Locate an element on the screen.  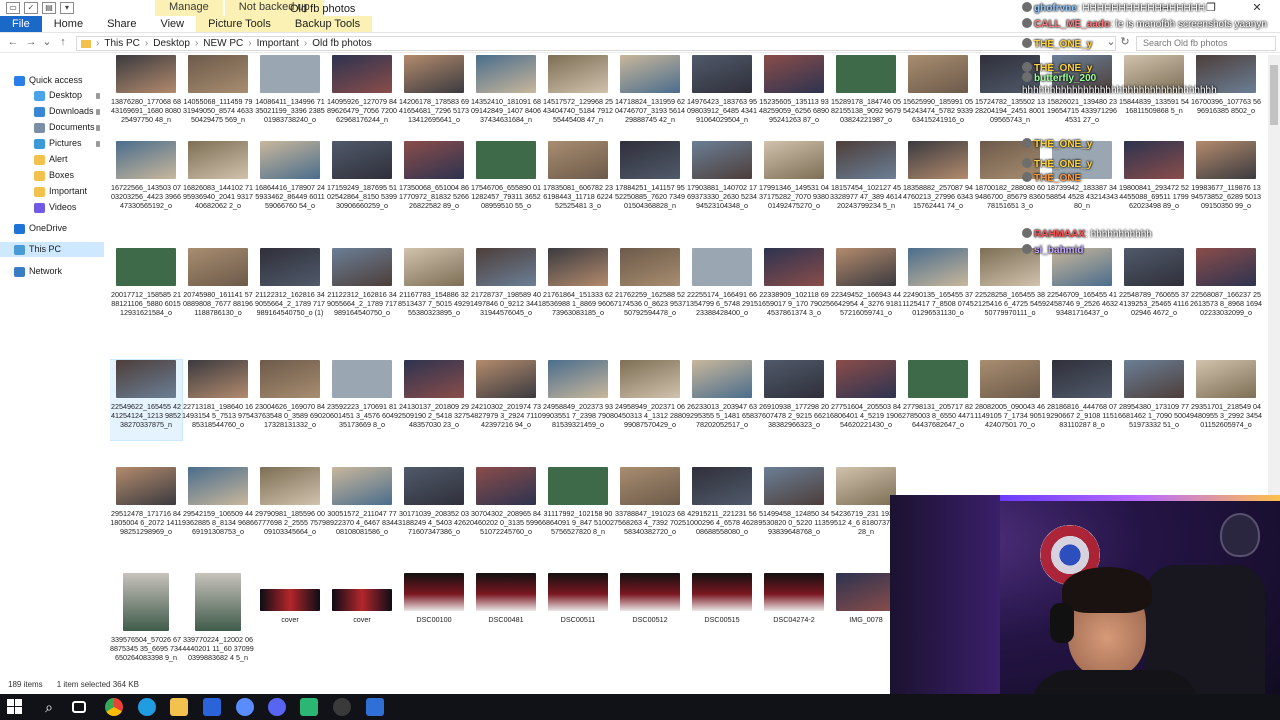
search-icon: ⌕ is located at coordinates (49, 707).